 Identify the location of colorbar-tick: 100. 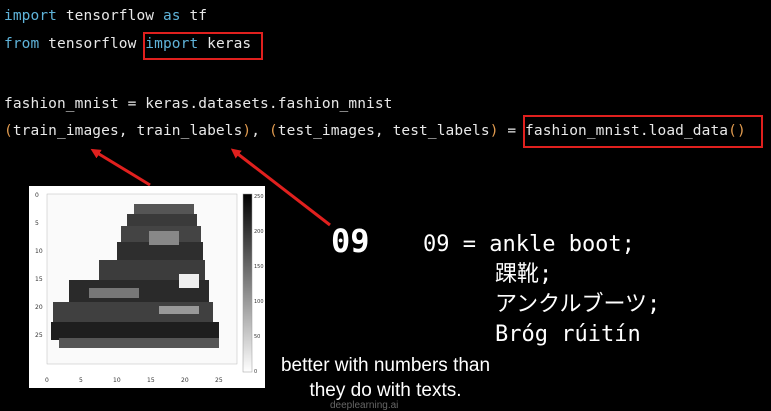
(259, 302).